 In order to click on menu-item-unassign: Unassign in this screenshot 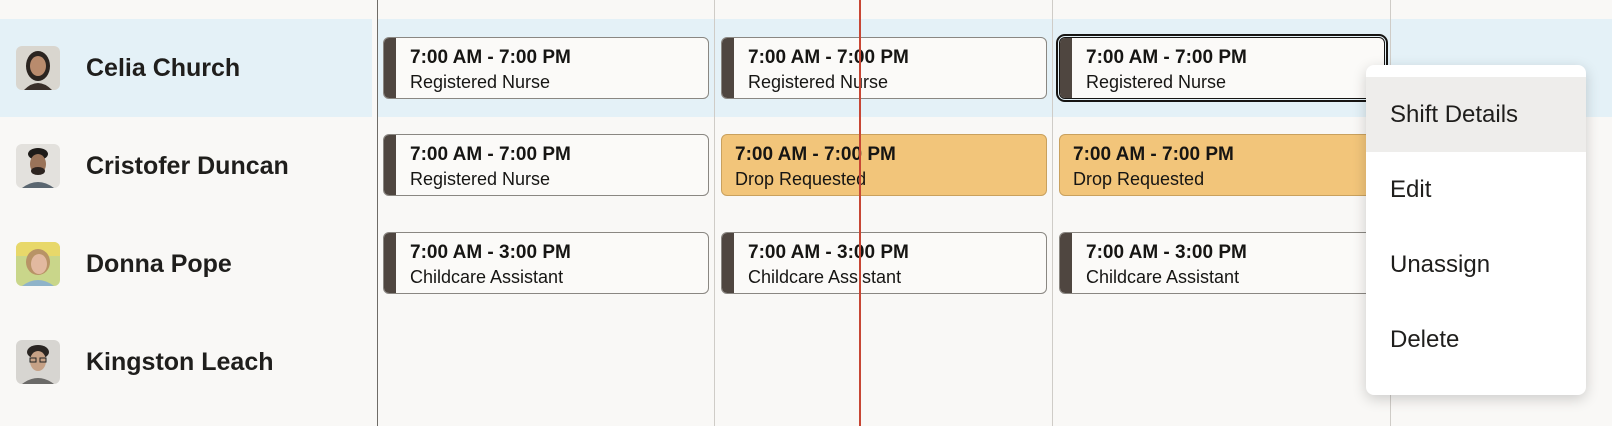, I will do `click(1476, 264)`.